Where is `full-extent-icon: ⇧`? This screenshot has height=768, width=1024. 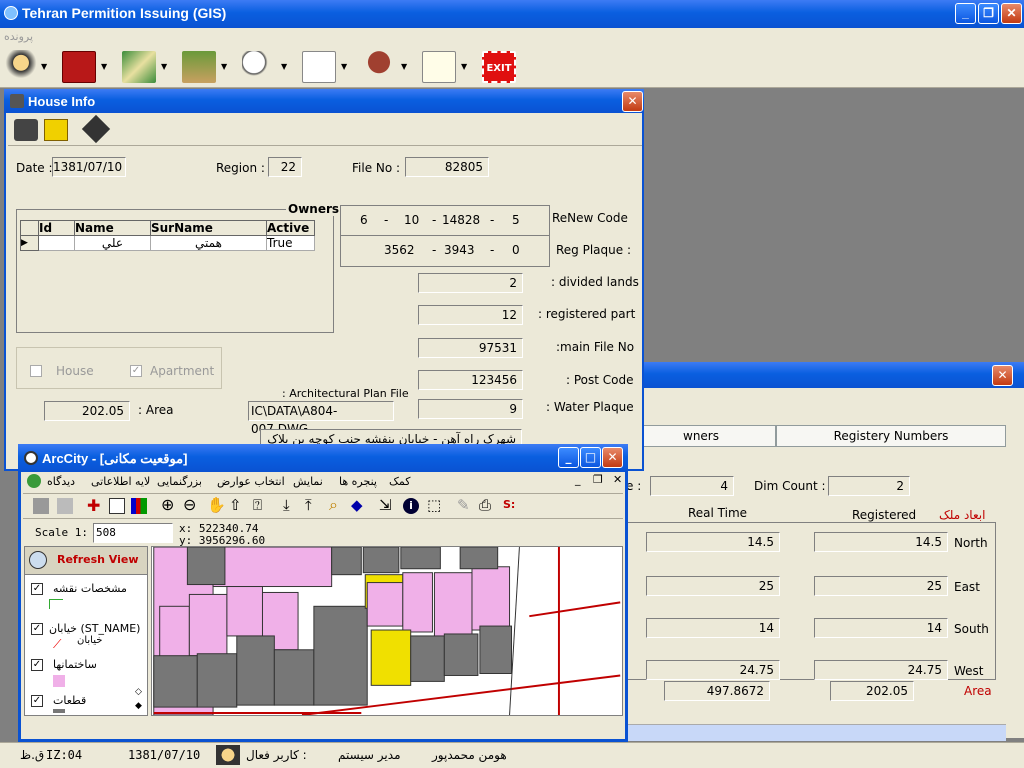 full-extent-icon: ⇧ is located at coordinates (235, 505).